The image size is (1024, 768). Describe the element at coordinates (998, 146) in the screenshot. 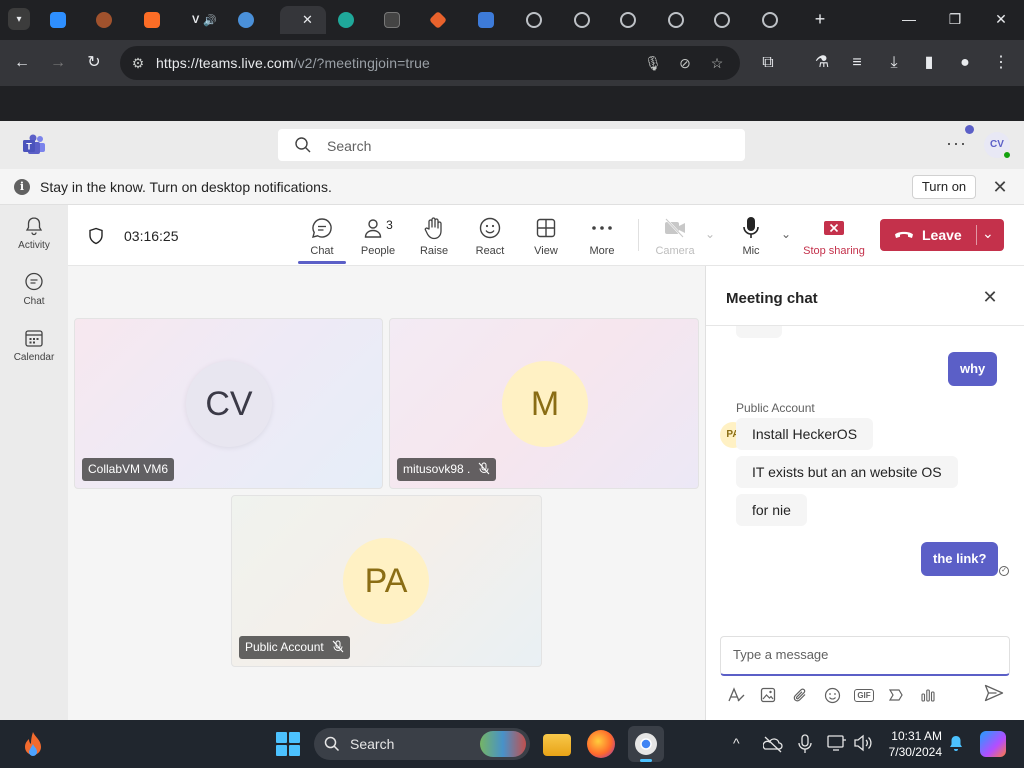

I see `user-avatar: CV` at that location.